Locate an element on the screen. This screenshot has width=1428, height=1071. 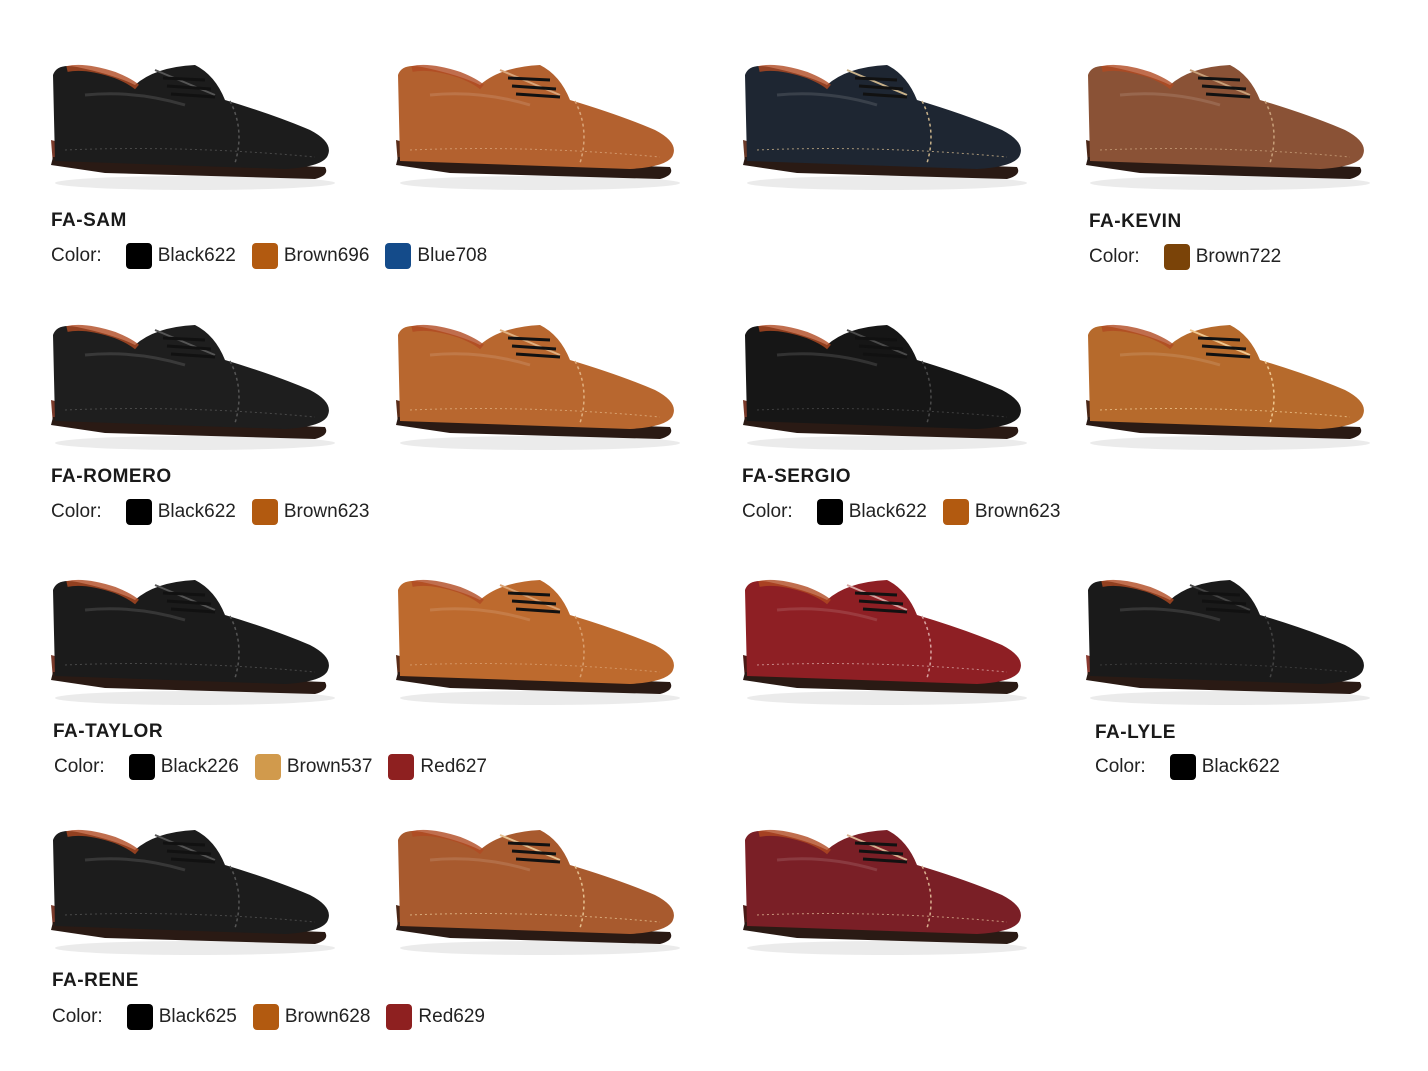
color-row-lyle: Color: Black622 is located at coordinates (1195, 767).